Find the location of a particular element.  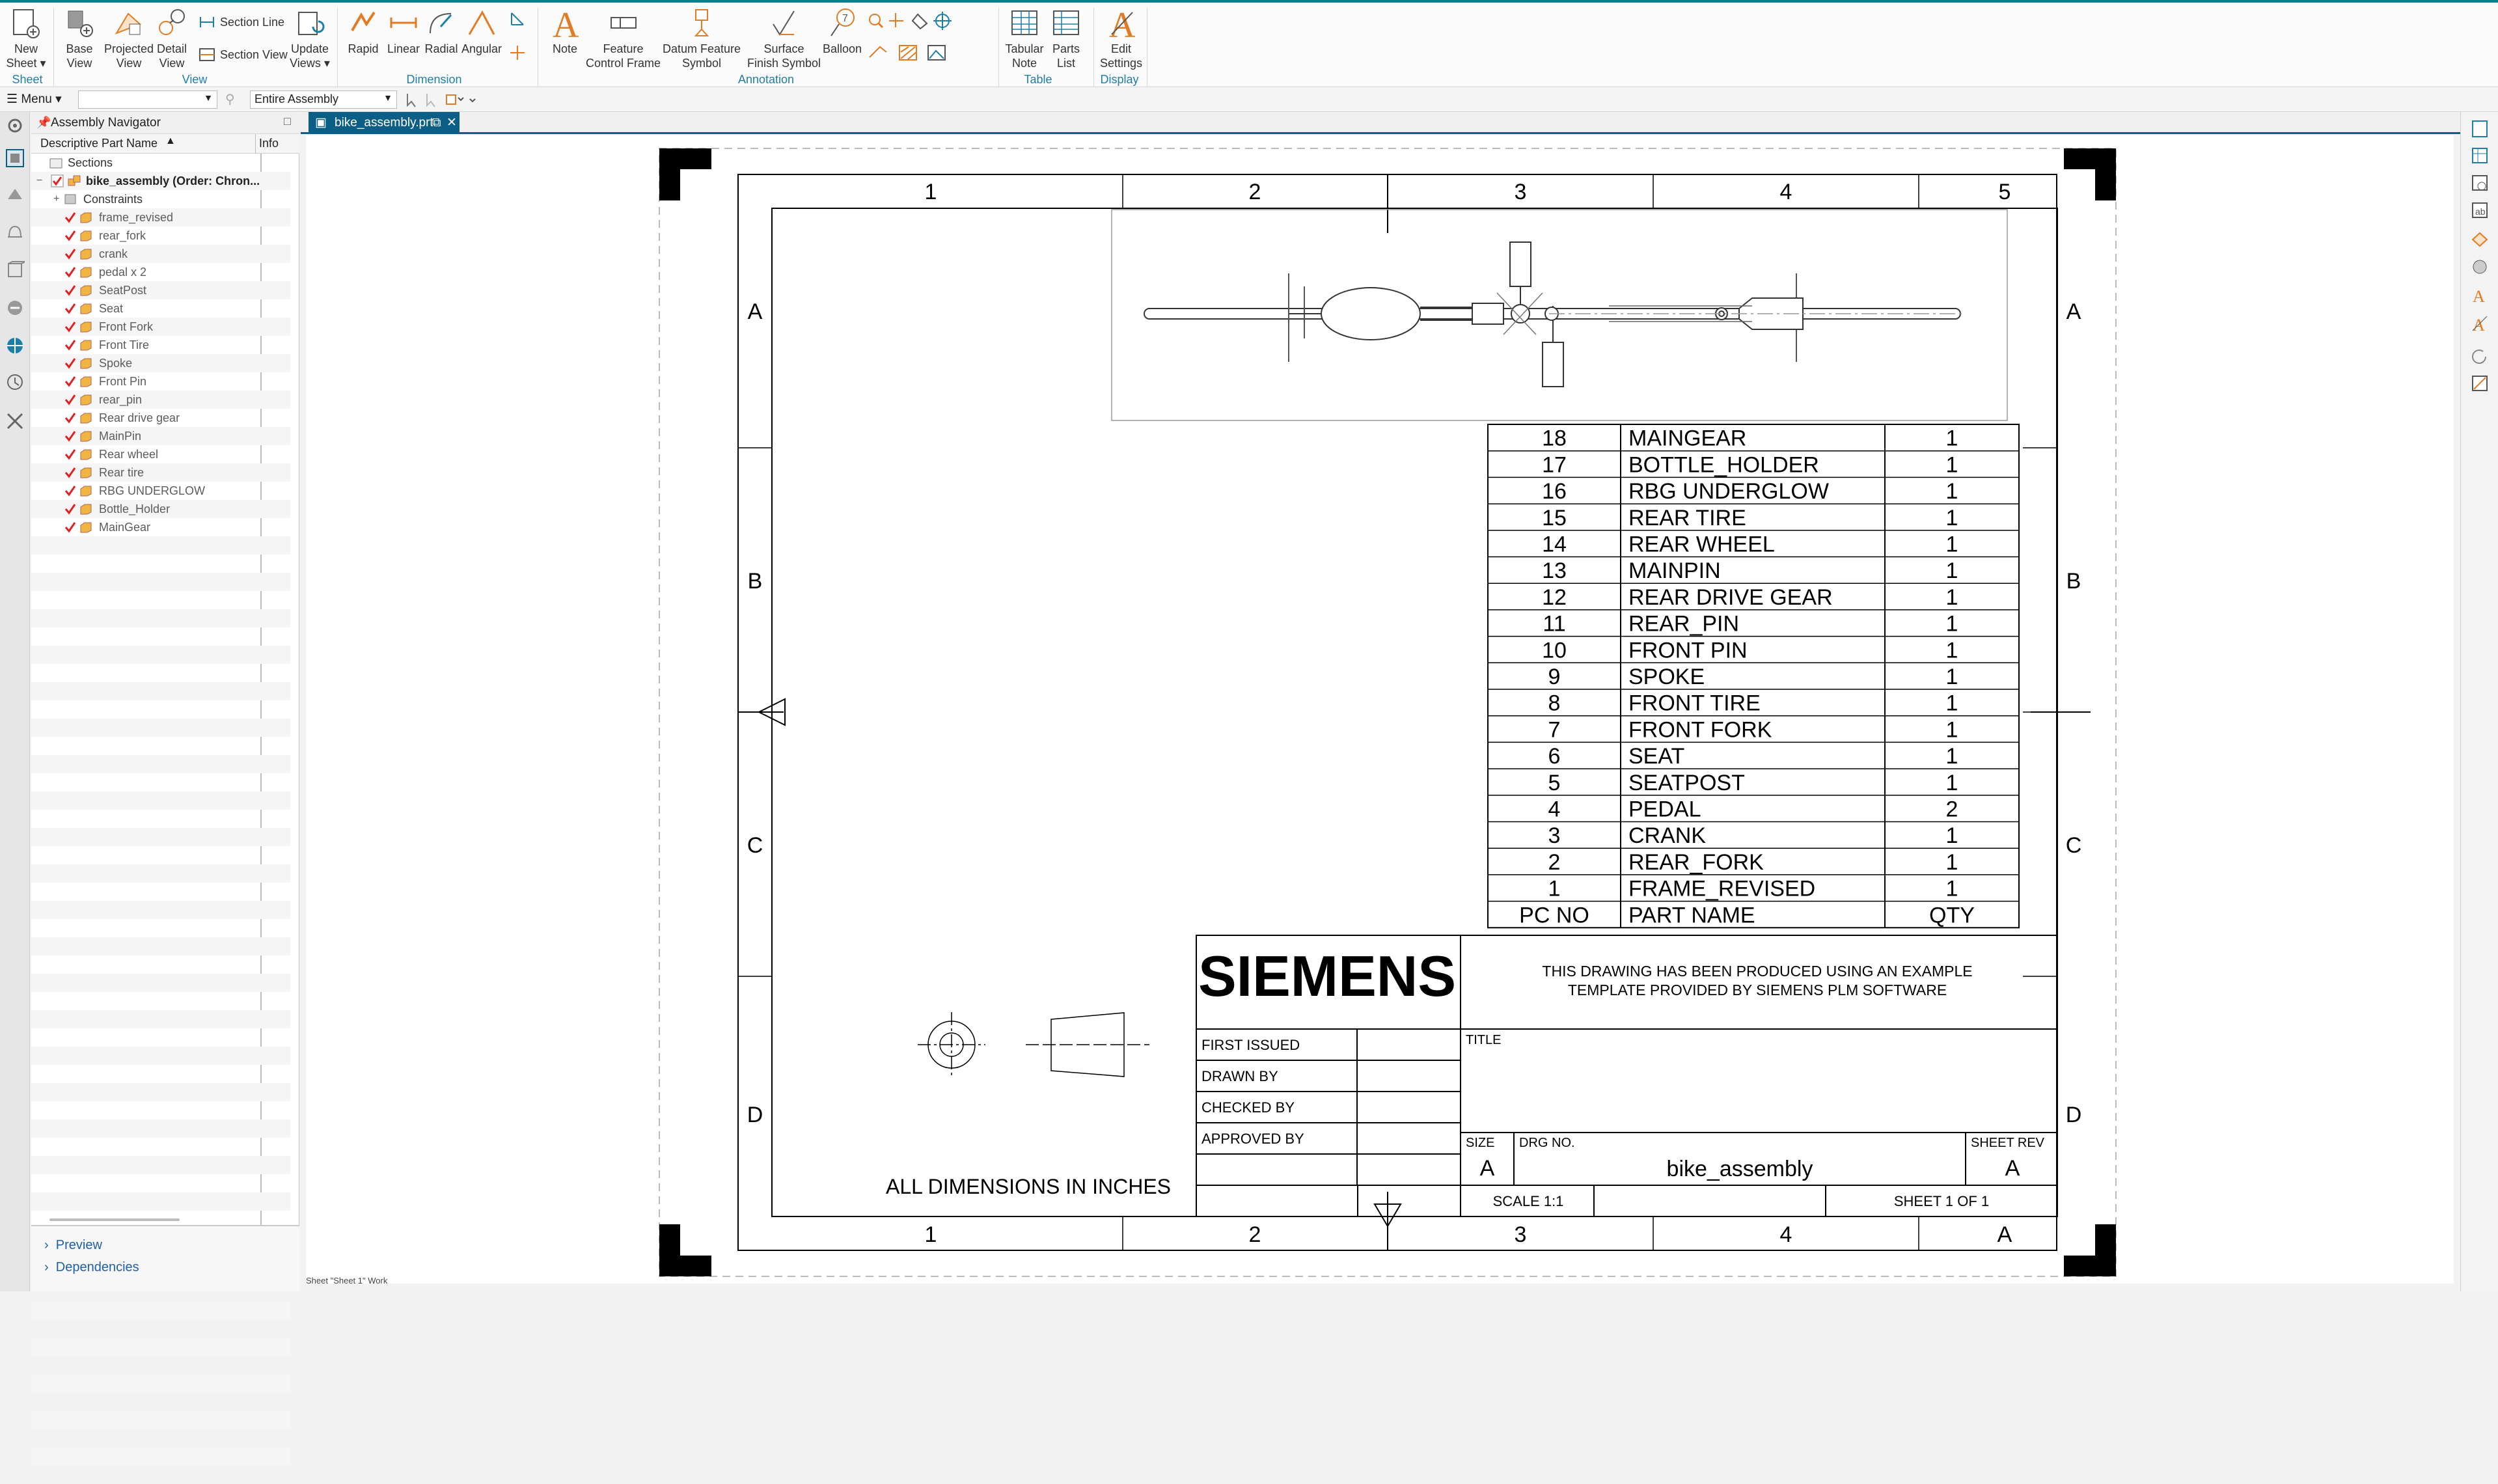

table-header-pc-no: PC NO is located at coordinates (1554, 915).